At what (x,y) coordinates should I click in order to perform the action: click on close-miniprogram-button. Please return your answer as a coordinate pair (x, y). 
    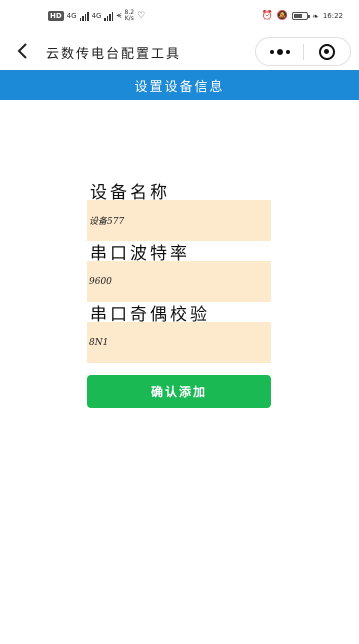
    Looking at the image, I should click on (326, 51).